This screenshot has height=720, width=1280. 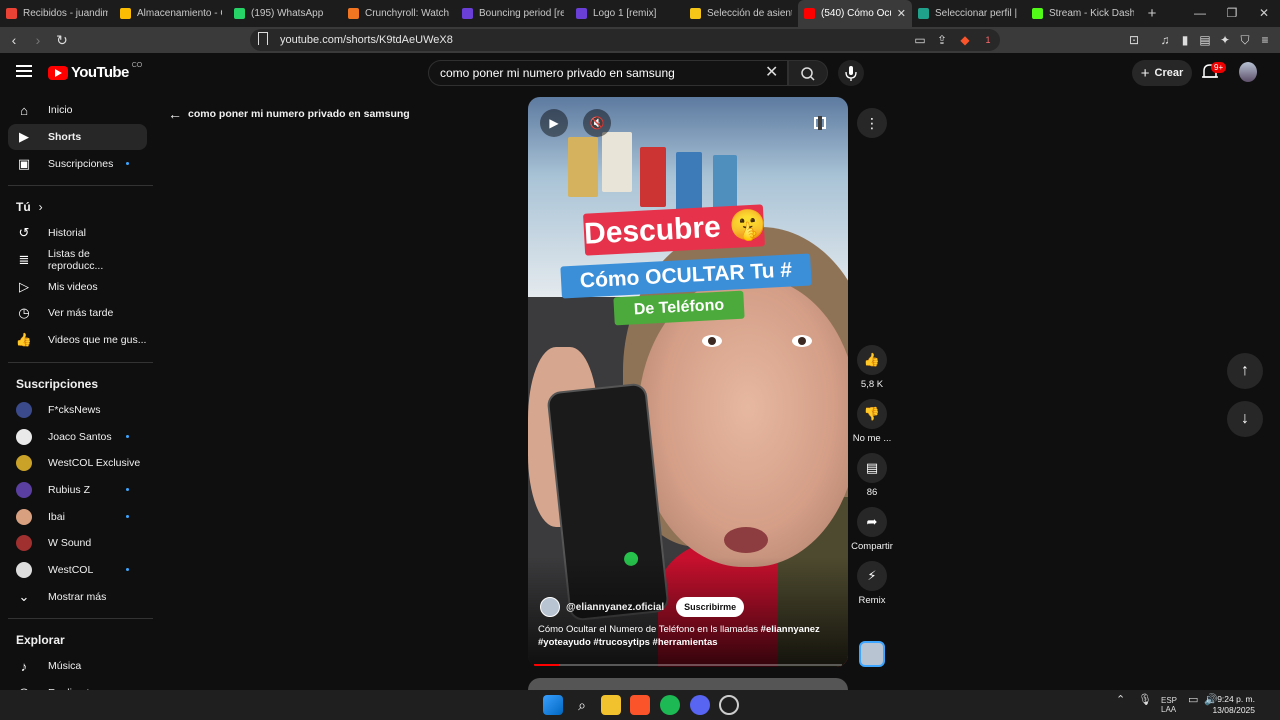 I want to click on browser-tab: Stream - Kick Dashboard, so click(x=1083, y=13).